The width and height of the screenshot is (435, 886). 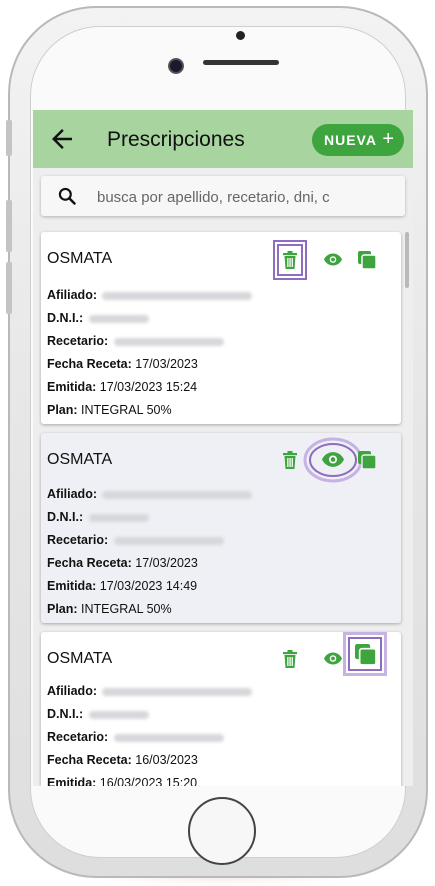 What do you see at coordinates (148, 781) in the screenshot?
I see `emitida-value: 16/03/2023 15:20` at bounding box center [148, 781].